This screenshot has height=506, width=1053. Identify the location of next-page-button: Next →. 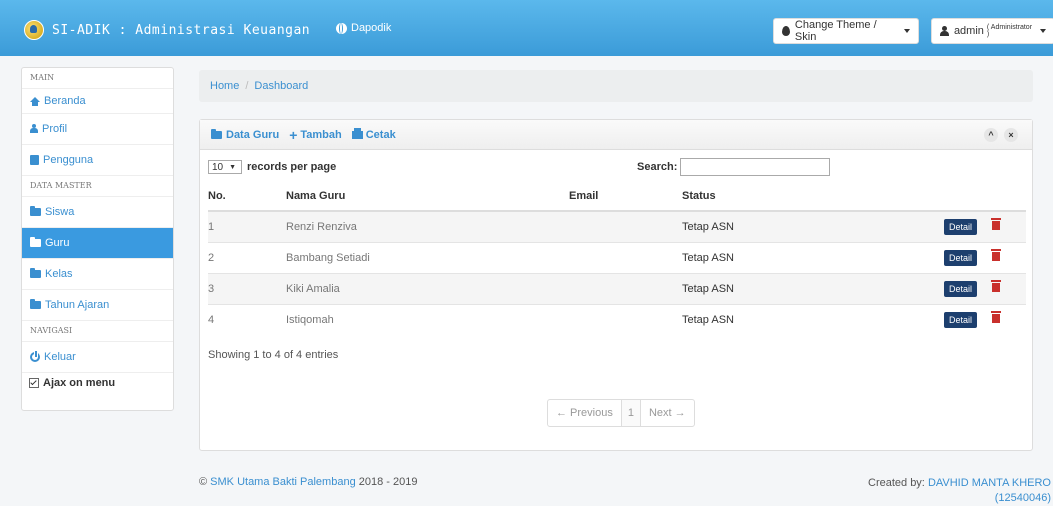
(667, 413).